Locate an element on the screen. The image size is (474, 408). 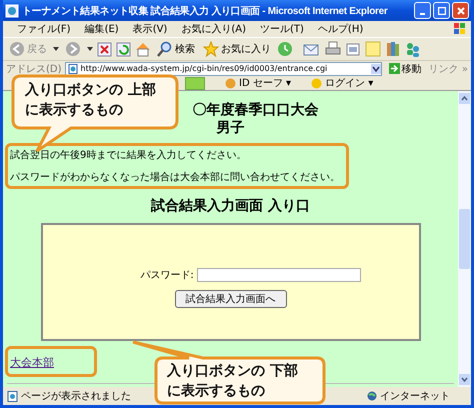
notice-text: 試合翌日の午後9時までに結果を入力してください。 is located at coordinates (129, 155).